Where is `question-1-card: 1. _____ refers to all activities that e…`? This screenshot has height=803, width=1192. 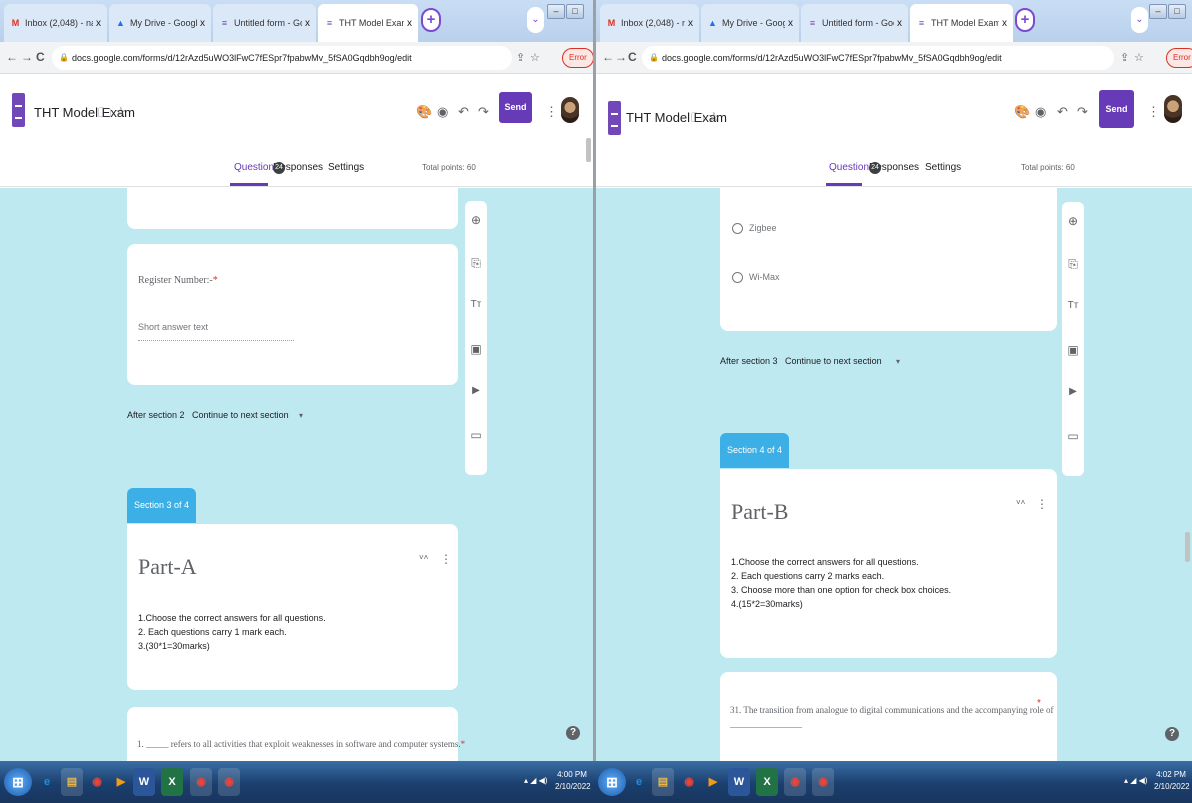
question-1-card: 1. _____ refers to all activities that e… is located at coordinates (296, 734).